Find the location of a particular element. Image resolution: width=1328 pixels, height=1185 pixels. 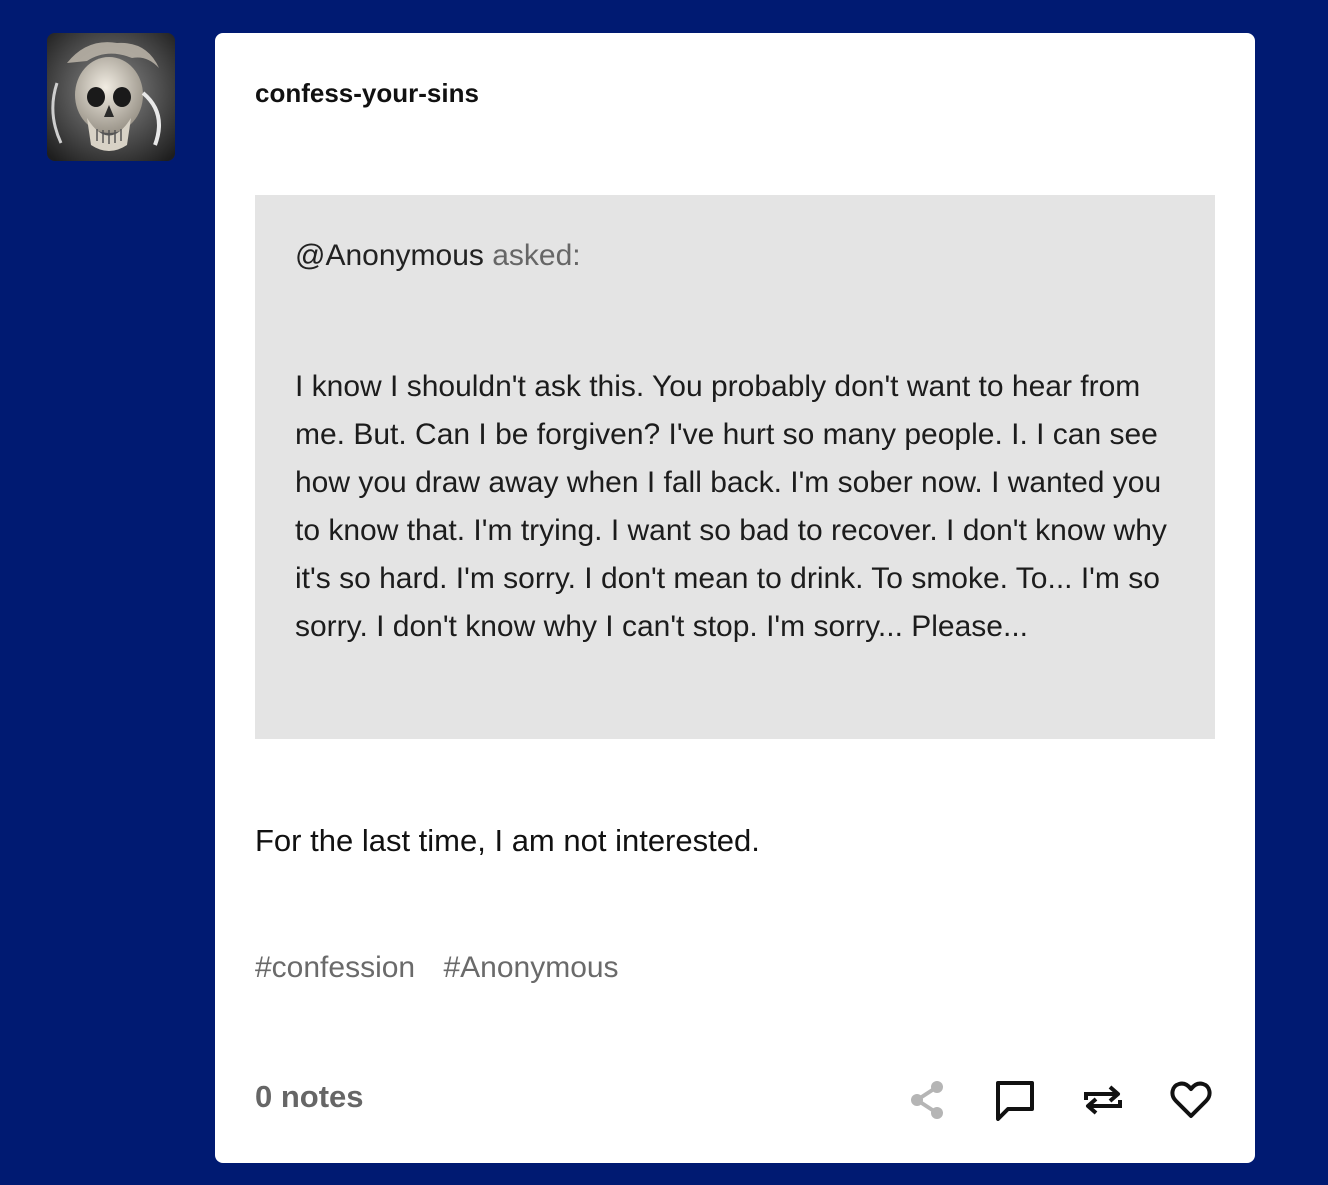

reply-button is located at coordinates (1015, 1100).